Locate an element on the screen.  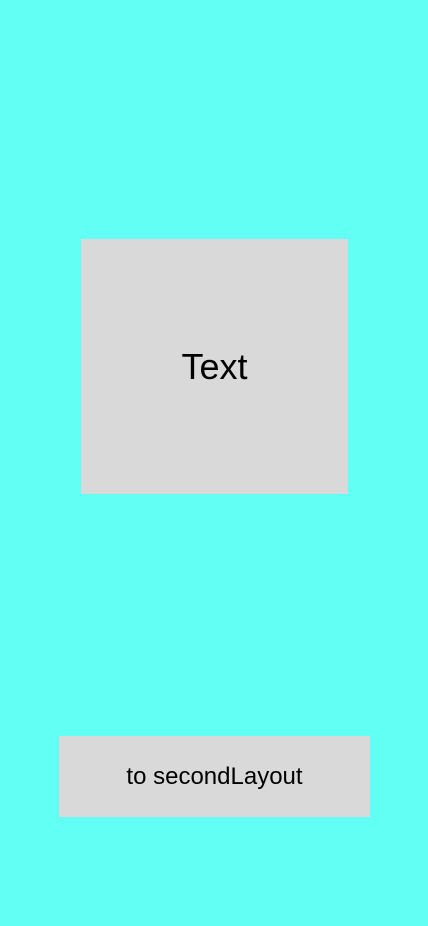
text-box-label: Text is located at coordinates (214, 366).